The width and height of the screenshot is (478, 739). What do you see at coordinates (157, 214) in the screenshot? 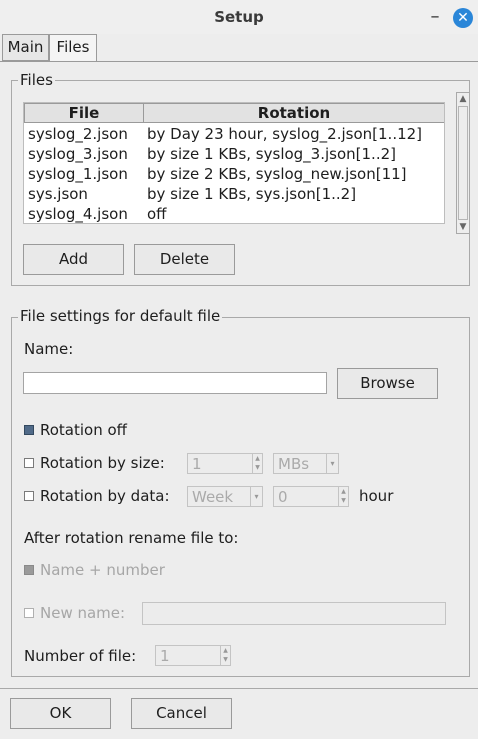
I see `rotation-cell: off` at bounding box center [157, 214].